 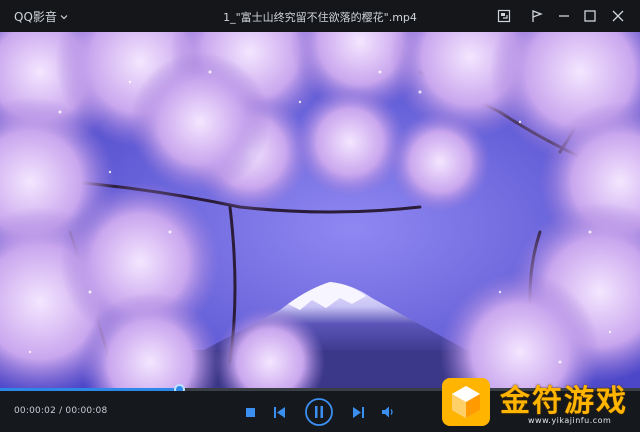 I want to click on title-bar: QQ影音 1_"富士山终究留不住欲落的樱花".mp4, so click(x=320, y=16).